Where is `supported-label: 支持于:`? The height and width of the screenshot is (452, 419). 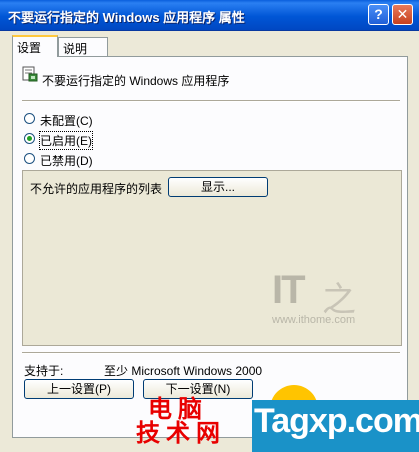
supported-label: 支持于: is located at coordinates (44, 371).